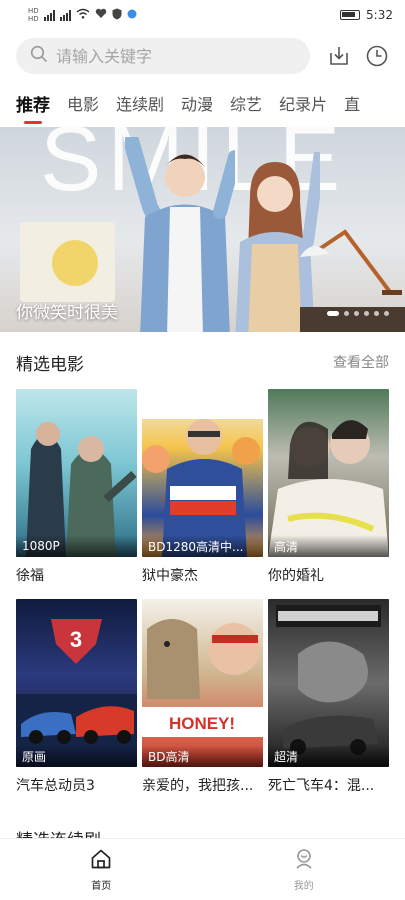  What do you see at coordinates (202, 678) in the screenshot?
I see `poster-artwork: HONEY!` at bounding box center [202, 678].